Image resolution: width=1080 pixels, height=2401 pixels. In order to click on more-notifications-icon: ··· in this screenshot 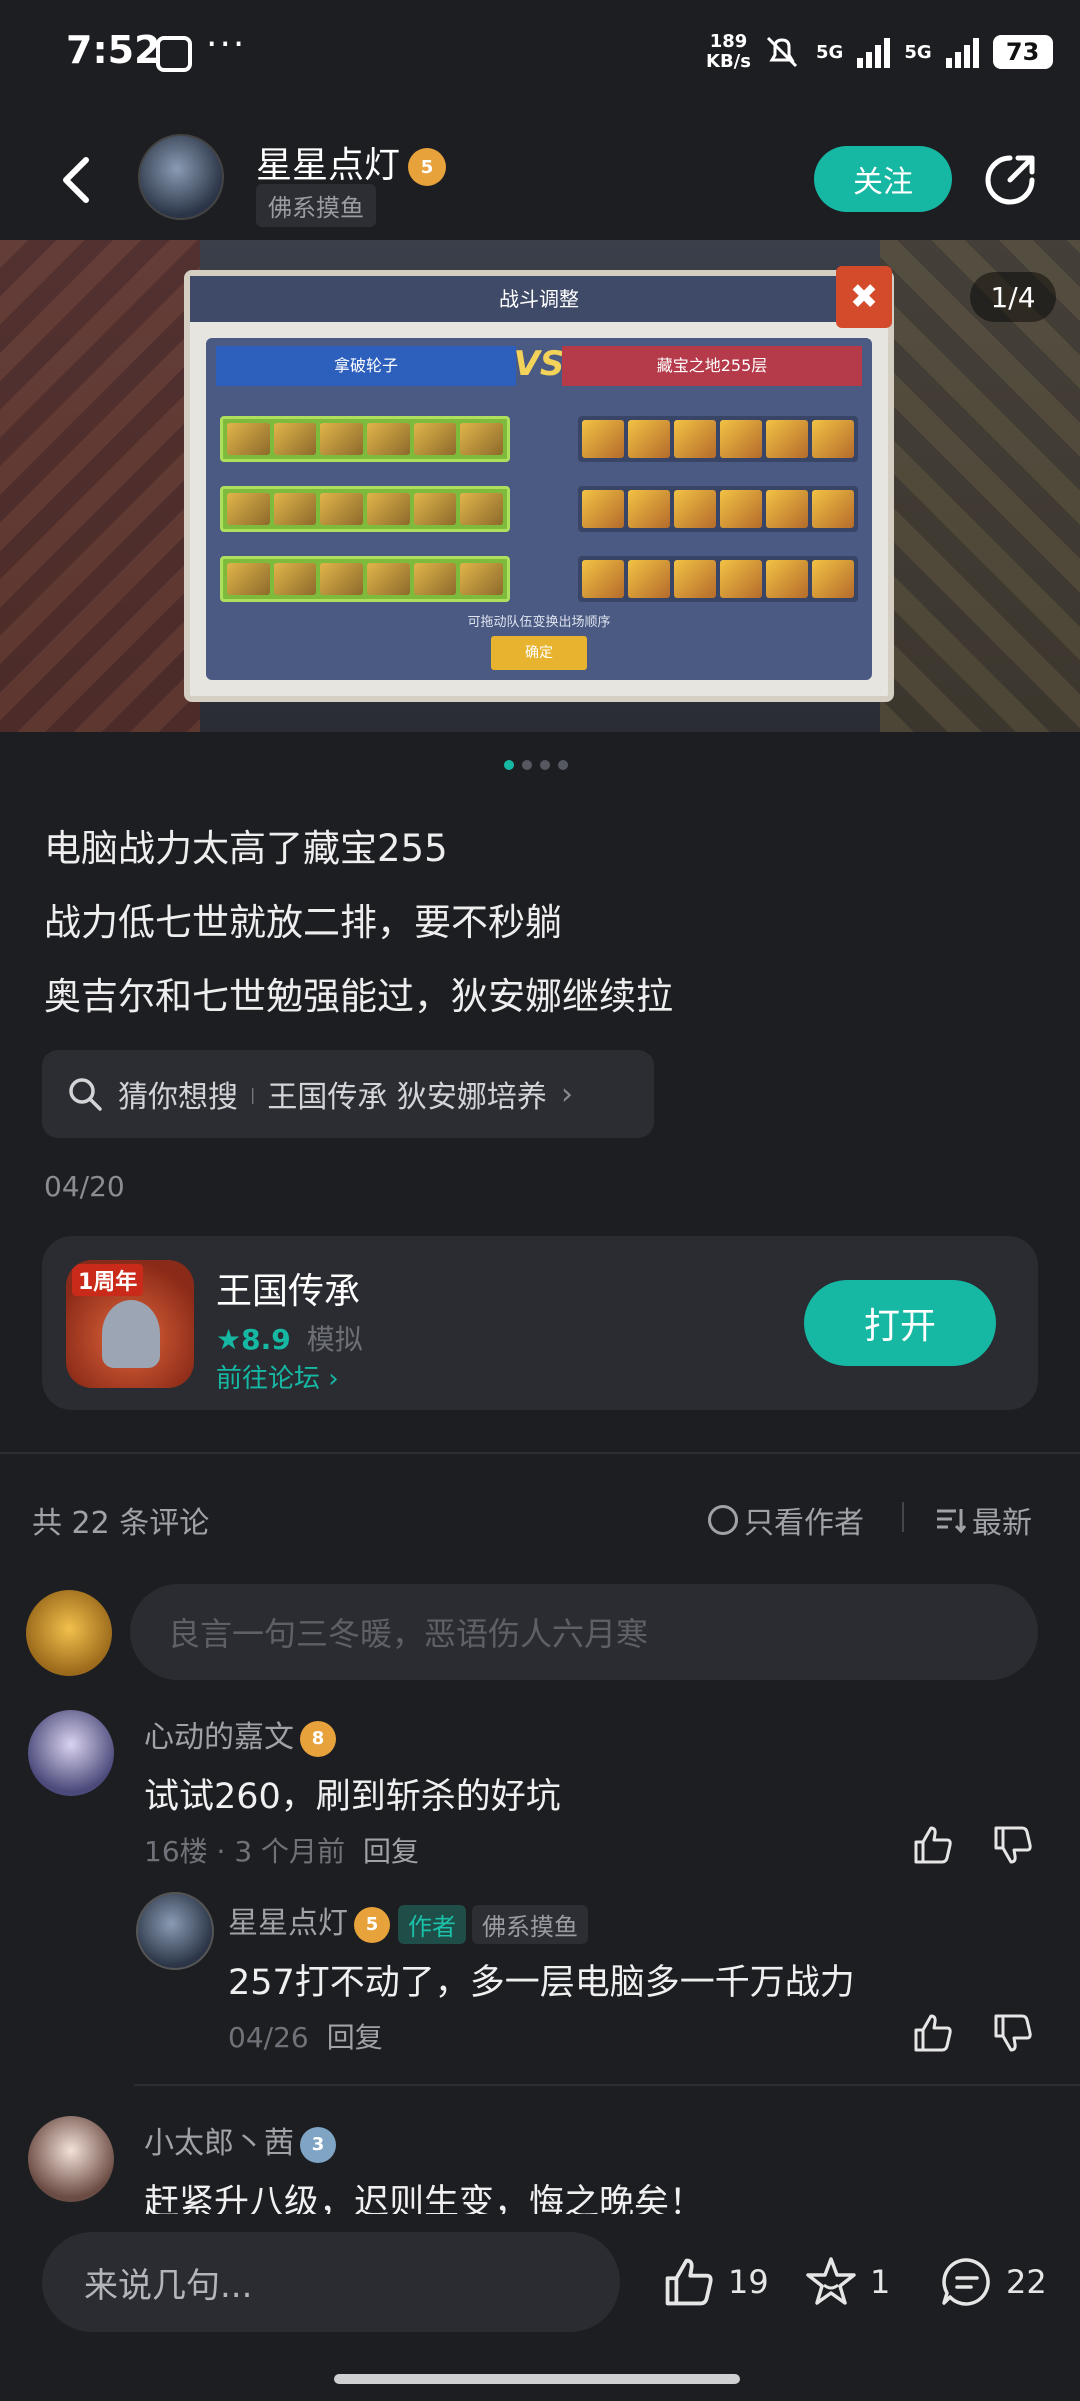, I will do `click(226, 44)`.